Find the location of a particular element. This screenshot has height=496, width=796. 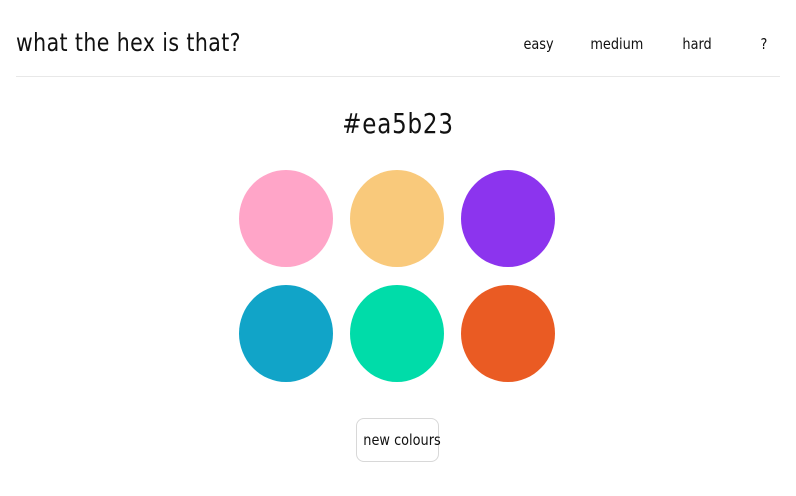

header-divider is located at coordinates (398, 76).